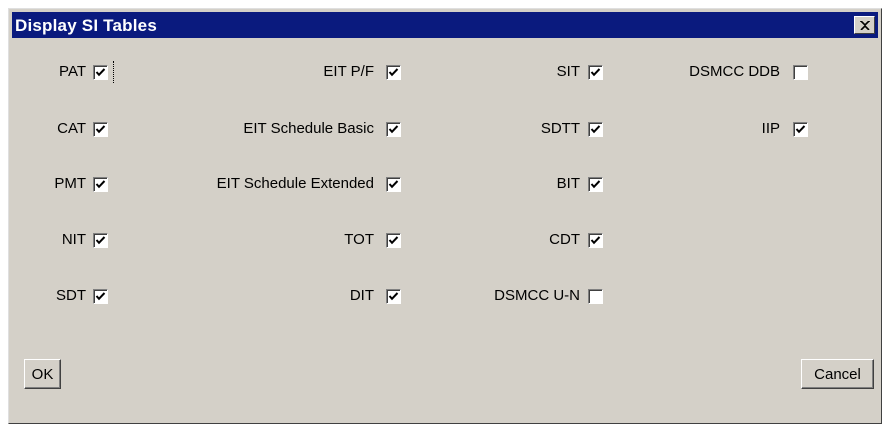 This screenshot has height=429, width=890. Describe the element at coordinates (568, 183) in the screenshot. I see `label-bit: BIT` at that location.